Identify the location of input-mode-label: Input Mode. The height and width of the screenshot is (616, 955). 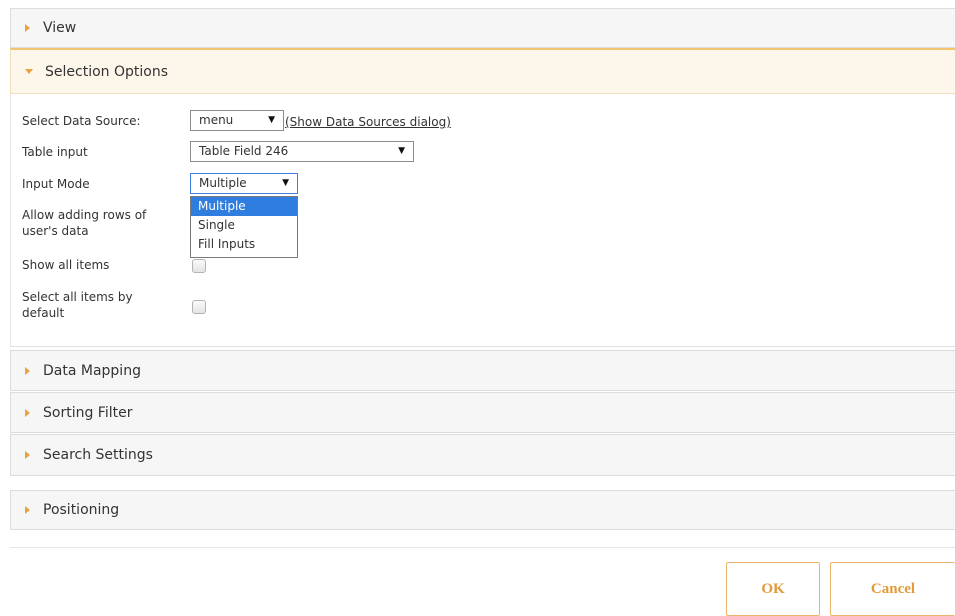
(56, 184).